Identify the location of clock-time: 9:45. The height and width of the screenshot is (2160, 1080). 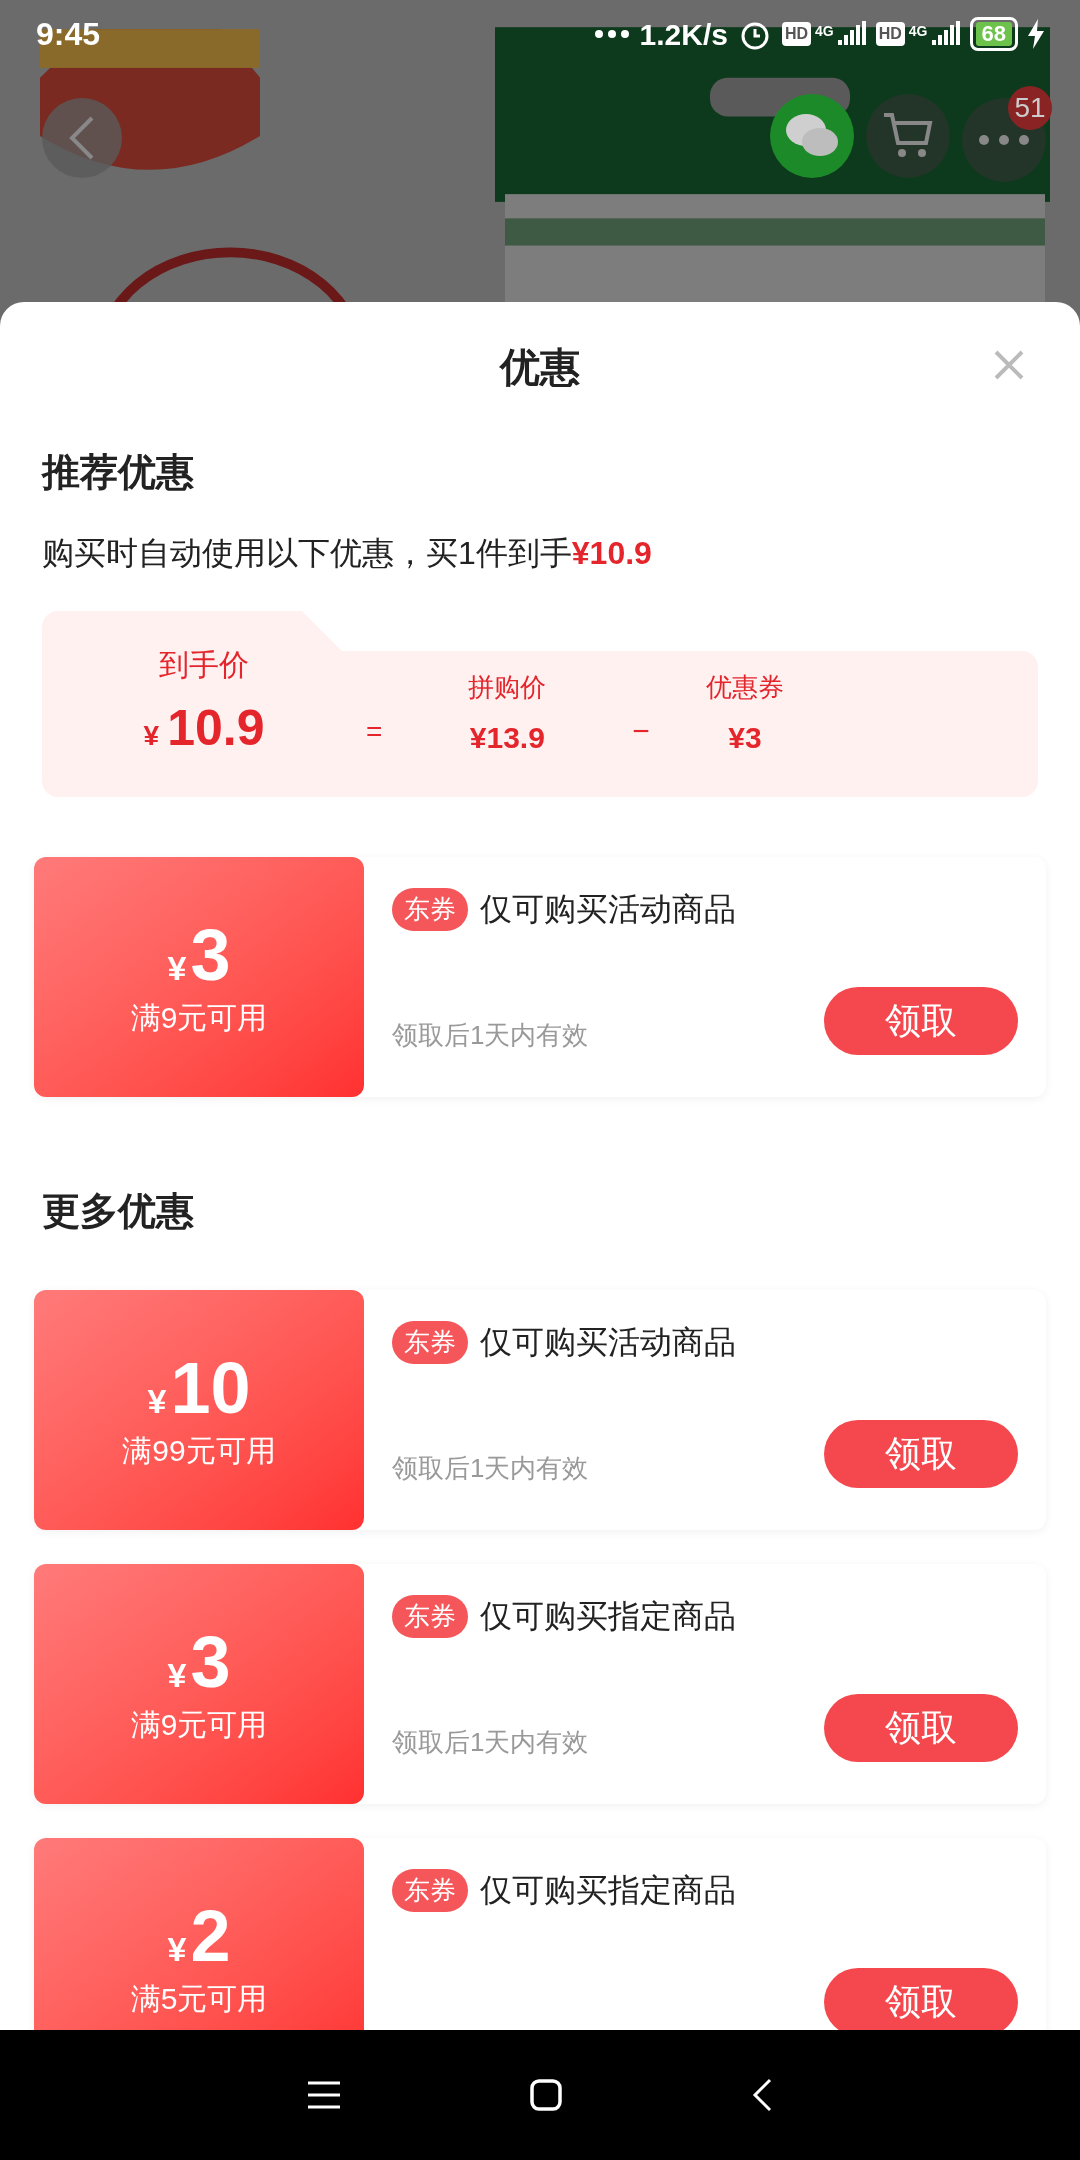
(68, 34).